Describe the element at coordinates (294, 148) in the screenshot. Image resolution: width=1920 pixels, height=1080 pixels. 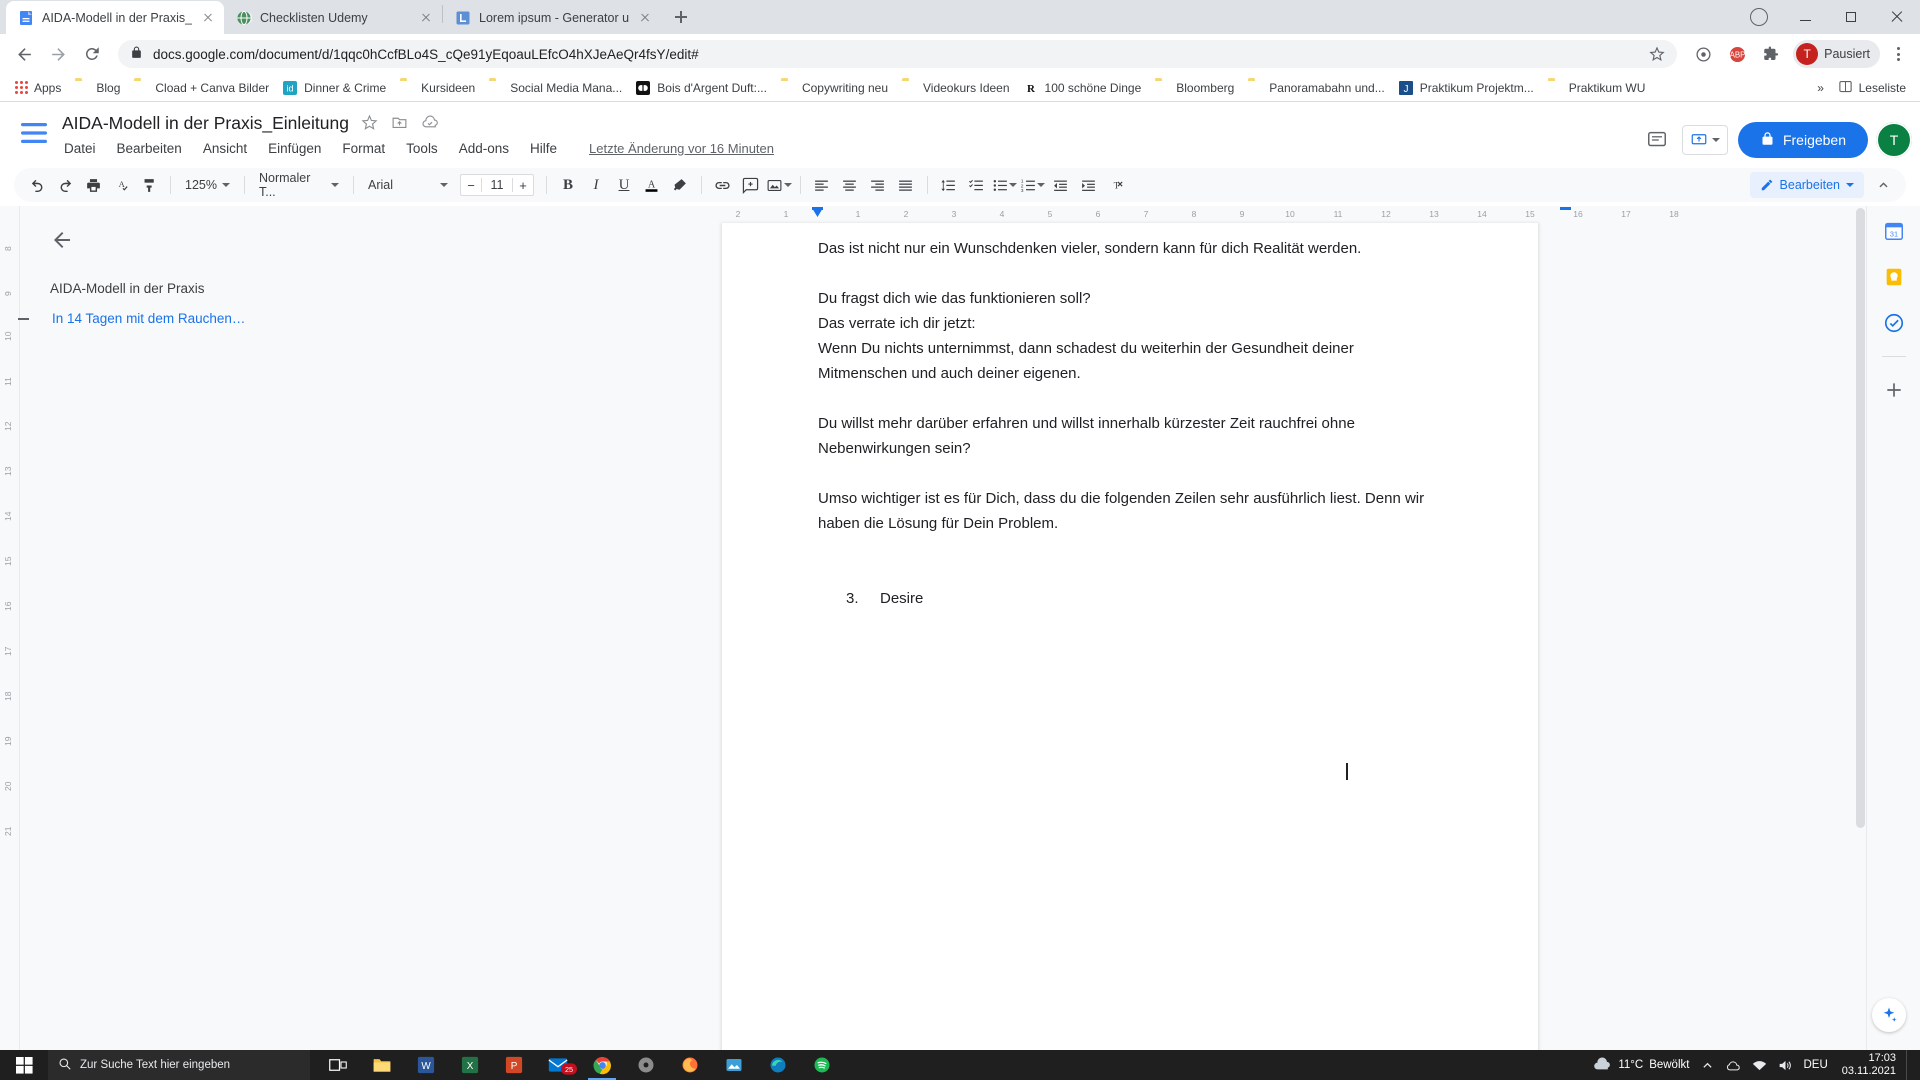
I see `menu-einfuegen: Einfügen` at that location.